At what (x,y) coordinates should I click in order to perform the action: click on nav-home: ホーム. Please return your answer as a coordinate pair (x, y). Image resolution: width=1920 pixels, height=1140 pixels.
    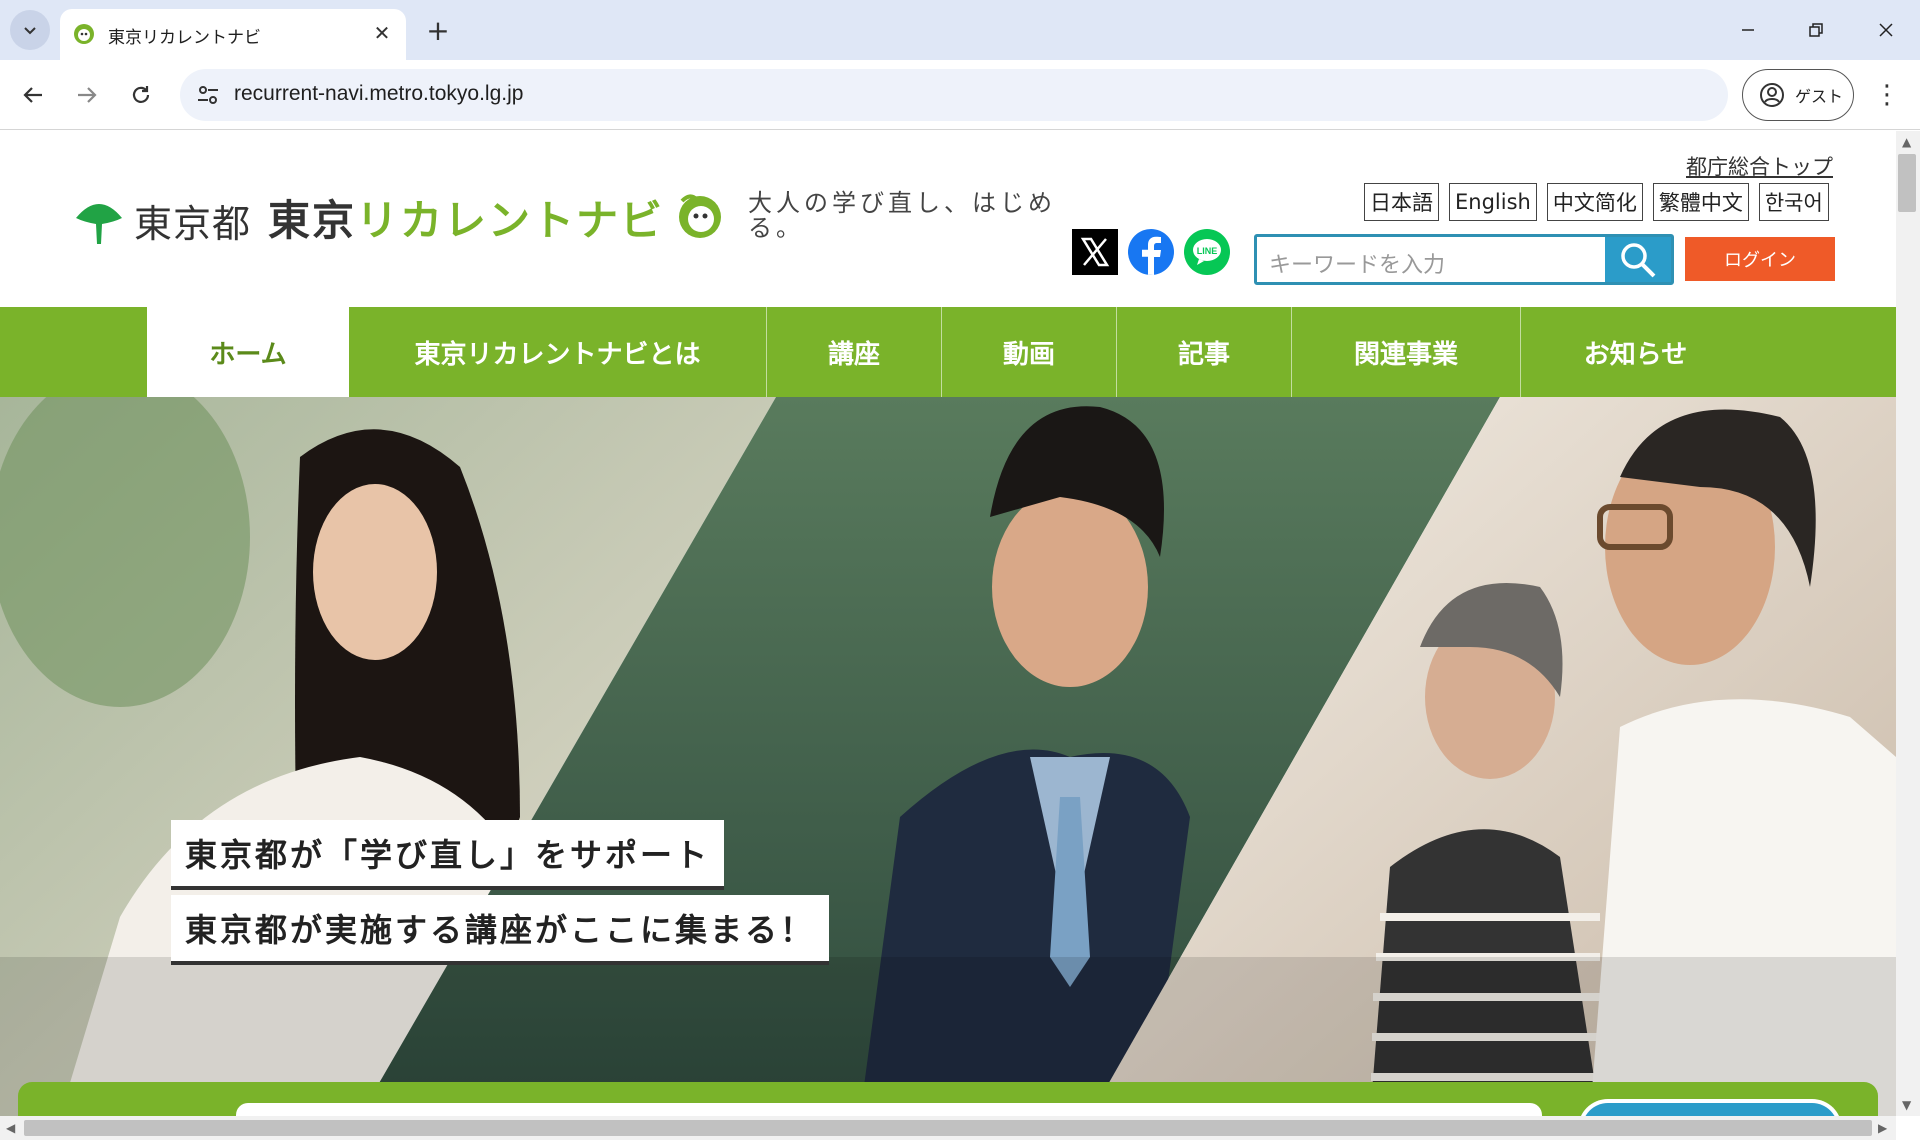
    Looking at the image, I should click on (248, 352).